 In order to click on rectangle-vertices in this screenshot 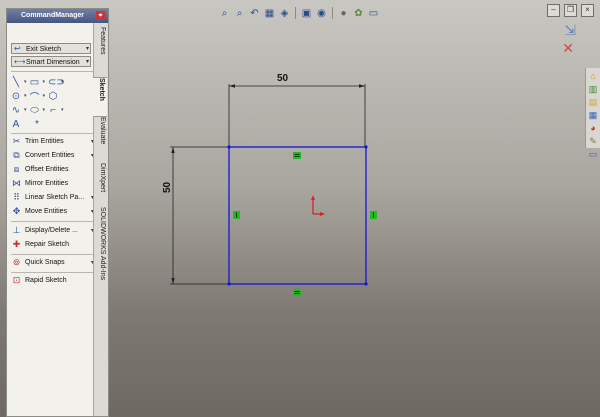, I will do `click(297, 215)`.